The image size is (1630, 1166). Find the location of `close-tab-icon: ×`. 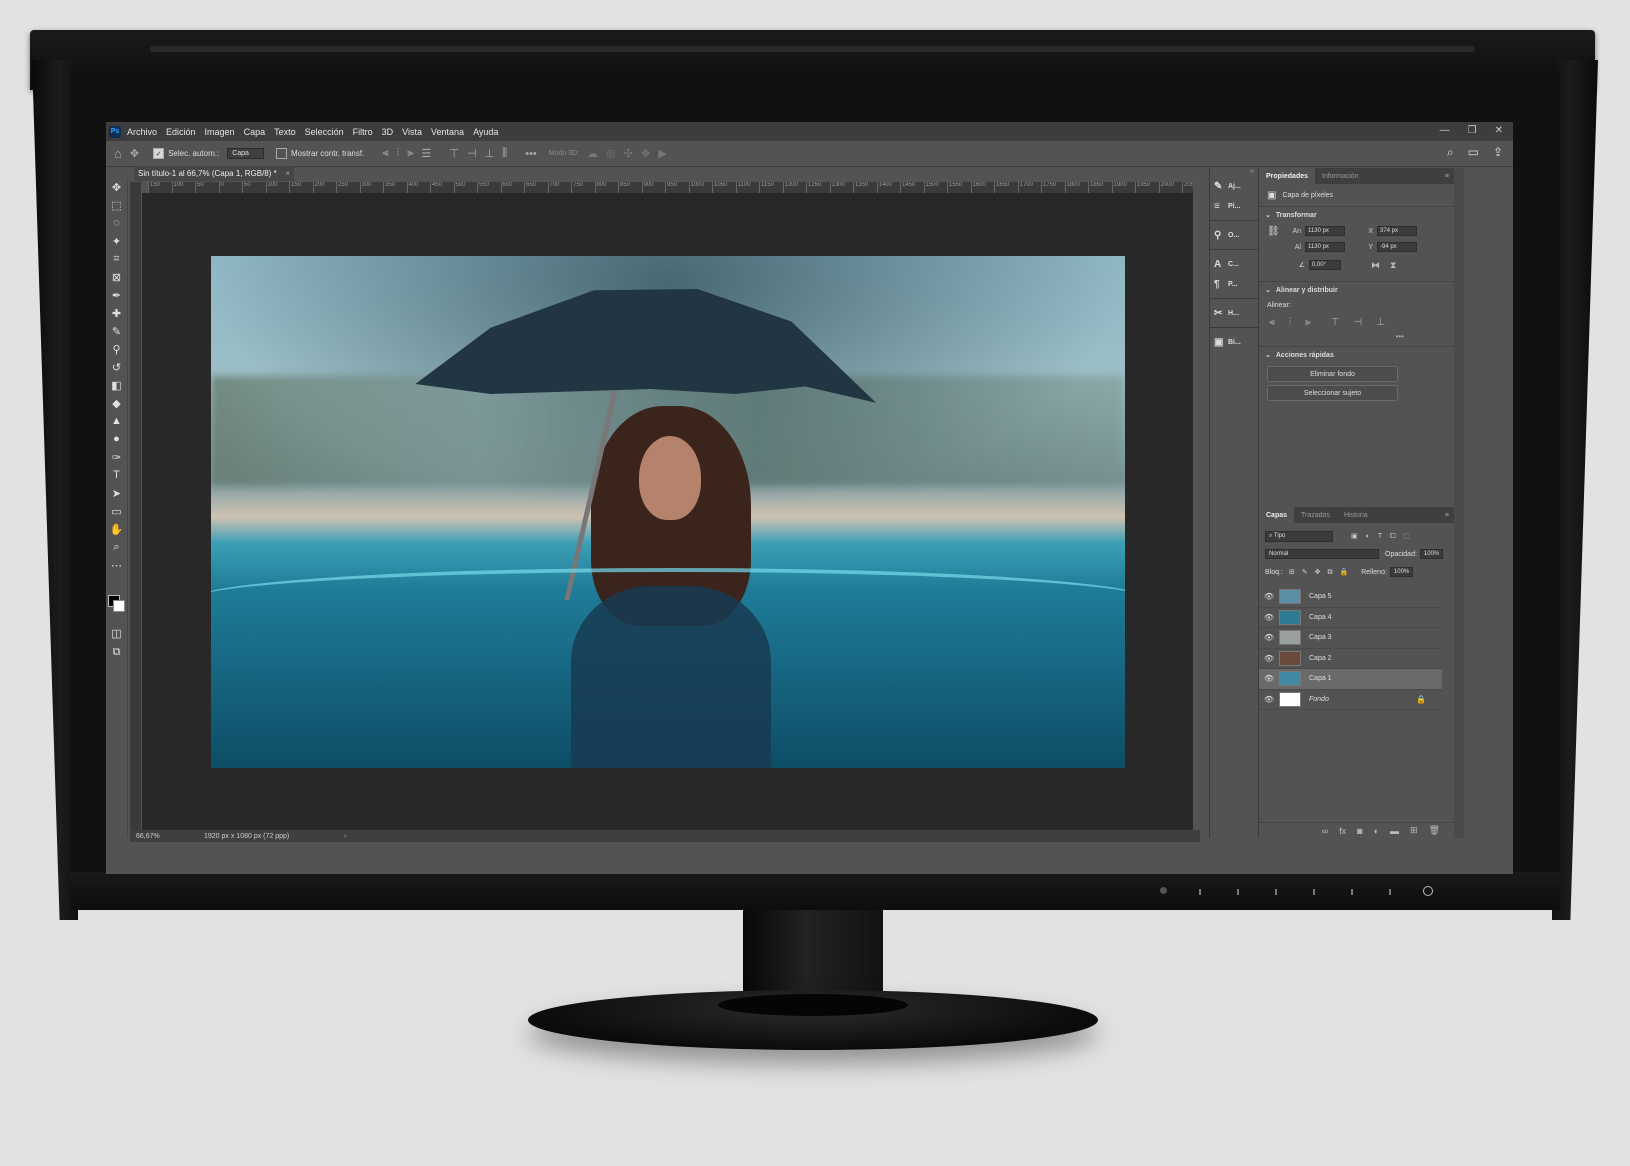

close-tab-icon: × is located at coordinates (287, 173).